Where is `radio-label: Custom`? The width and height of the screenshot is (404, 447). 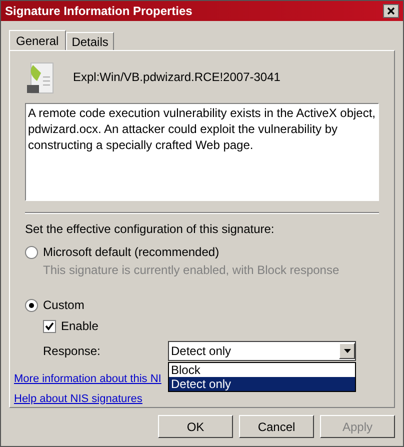 radio-label: Custom is located at coordinates (63, 305).